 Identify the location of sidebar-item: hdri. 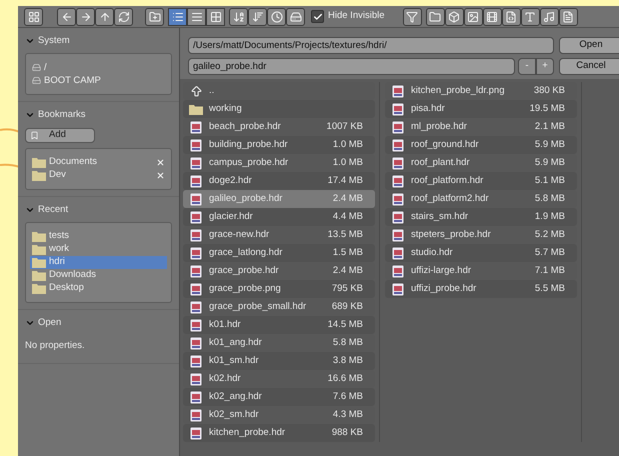
(98, 262).